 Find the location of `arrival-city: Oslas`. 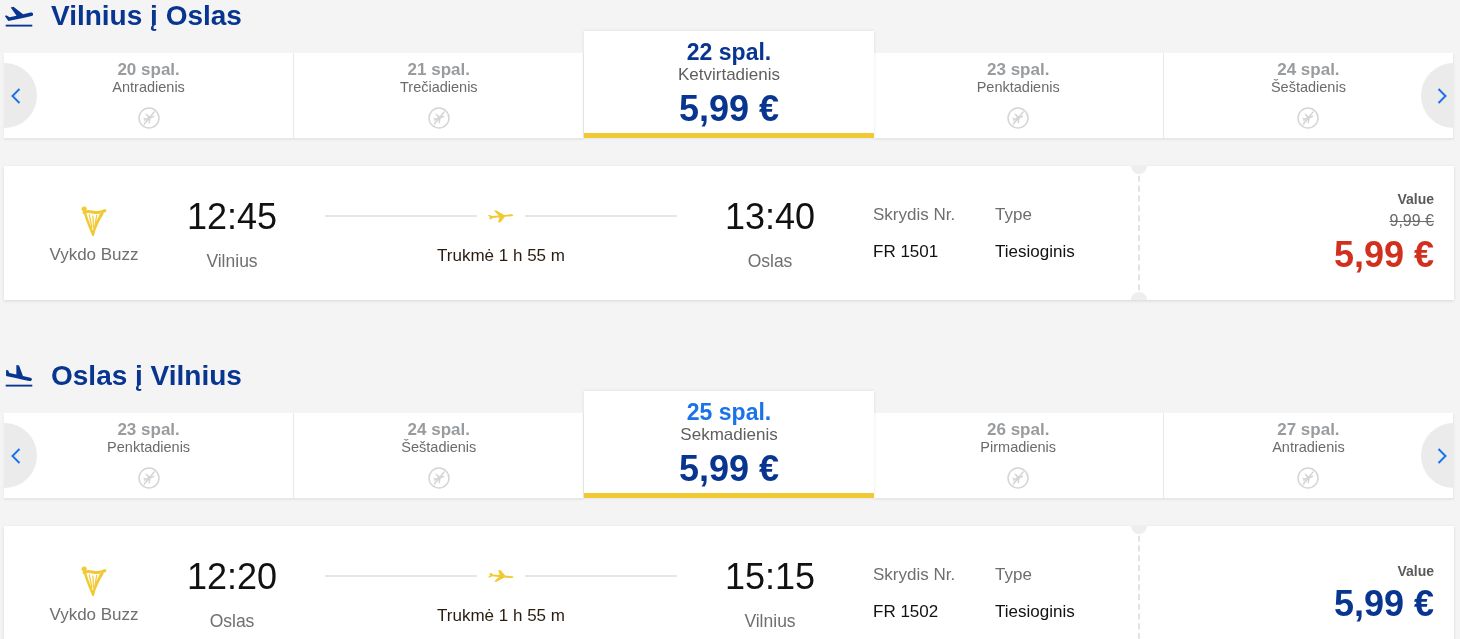

arrival-city: Oslas is located at coordinates (770, 261).